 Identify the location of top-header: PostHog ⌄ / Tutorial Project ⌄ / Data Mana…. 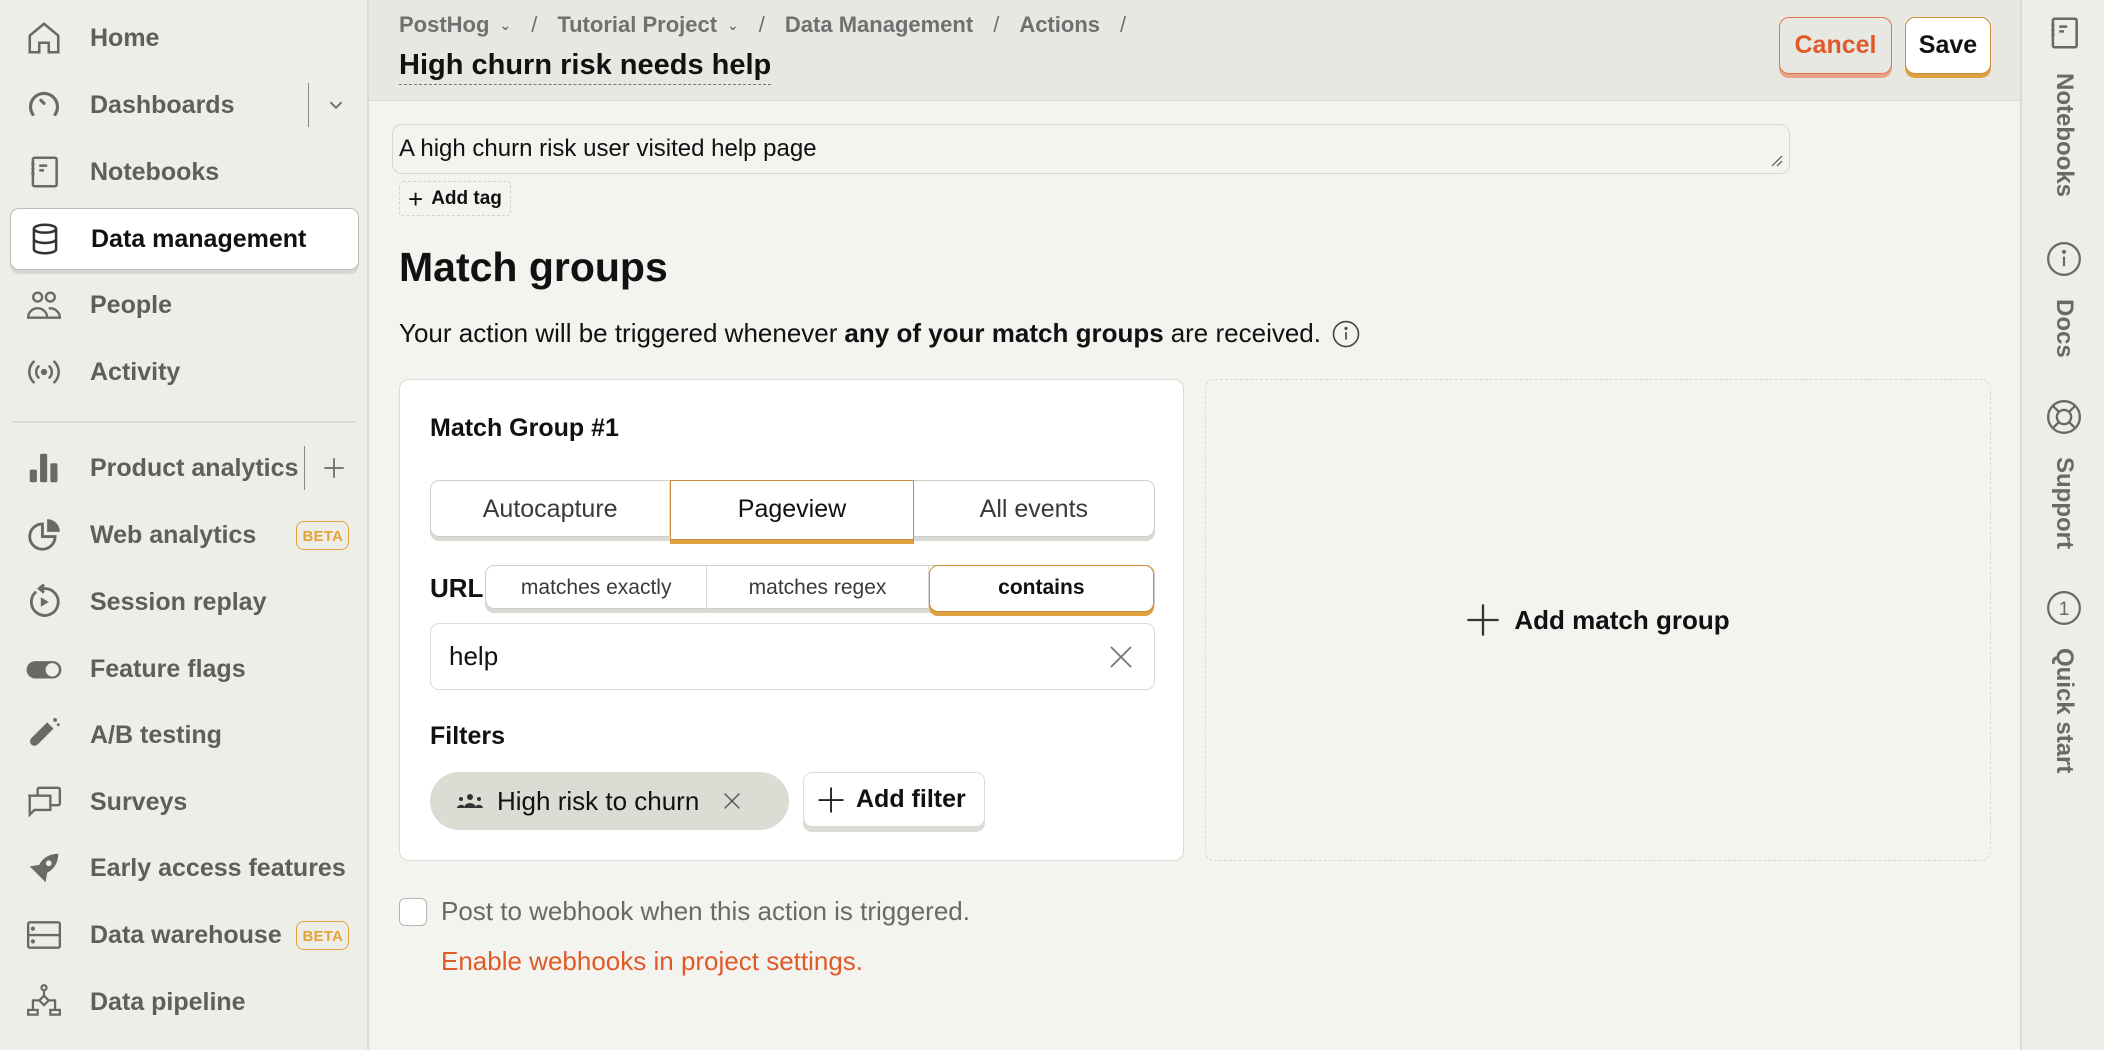
(1194, 50).